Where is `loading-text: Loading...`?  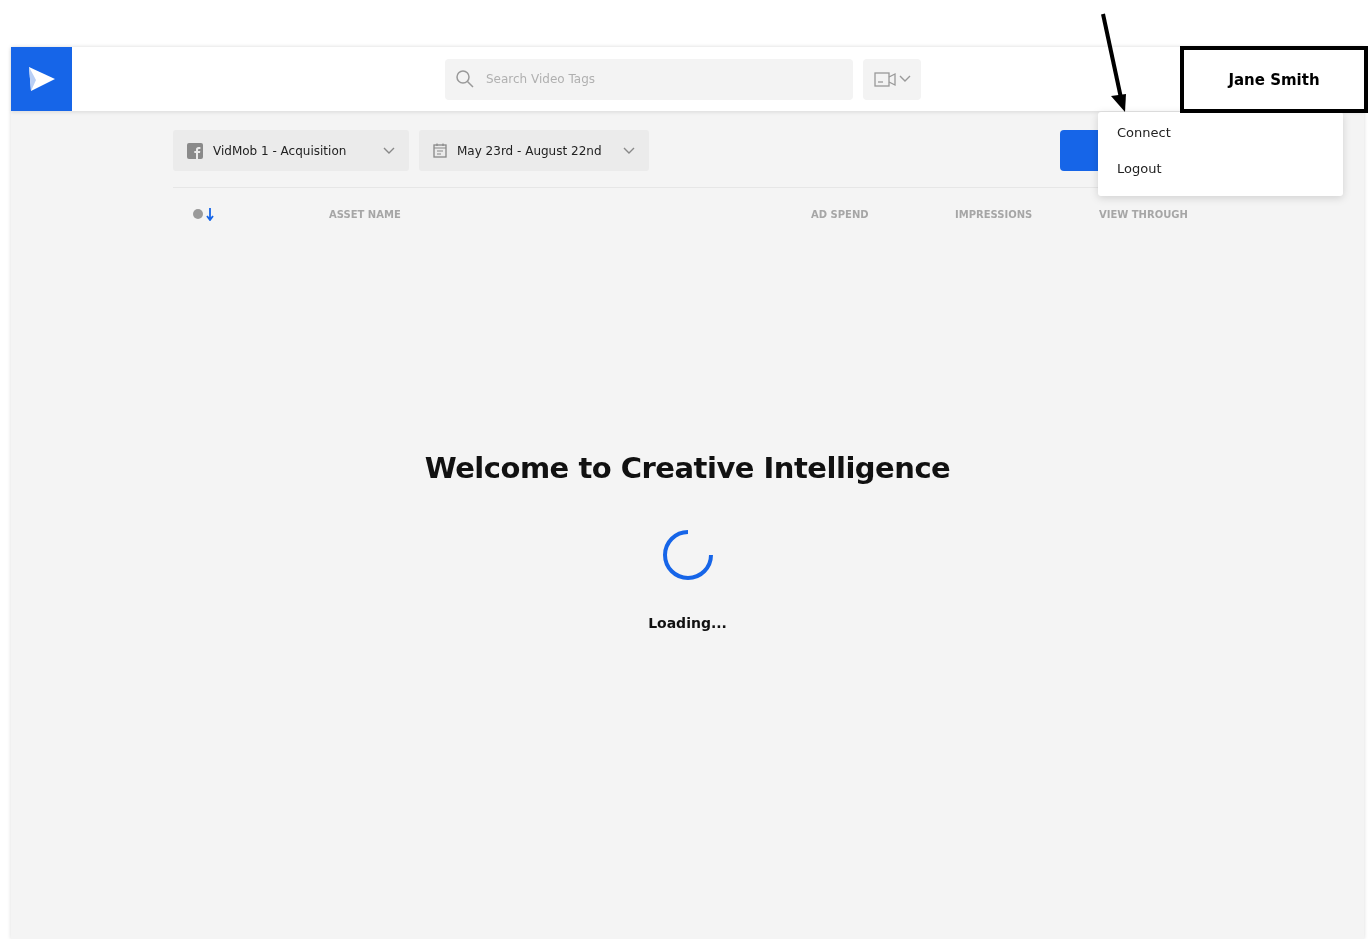 loading-text: Loading... is located at coordinates (687, 623).